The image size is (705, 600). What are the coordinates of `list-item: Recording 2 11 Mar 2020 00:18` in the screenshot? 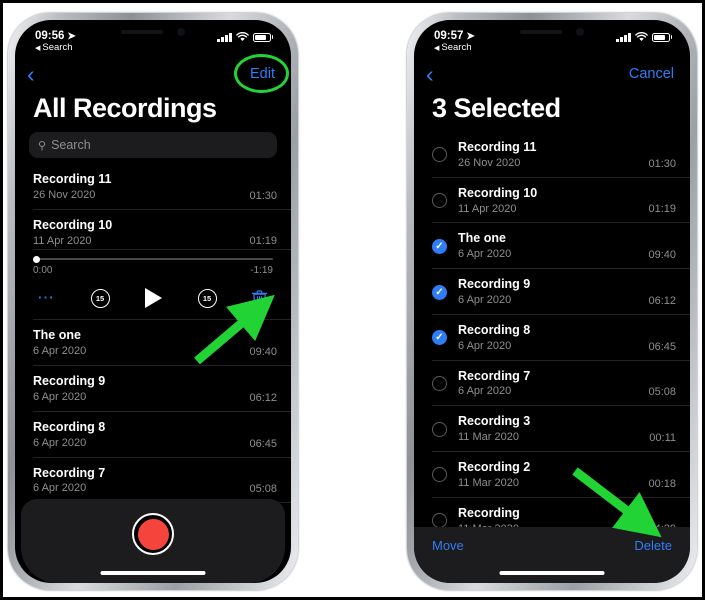 It's located at (552, 475).